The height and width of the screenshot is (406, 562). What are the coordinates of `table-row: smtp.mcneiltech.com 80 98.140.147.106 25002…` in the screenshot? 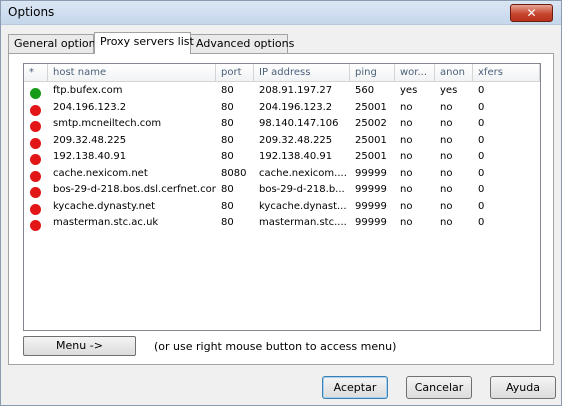 It's located at (282, 124).